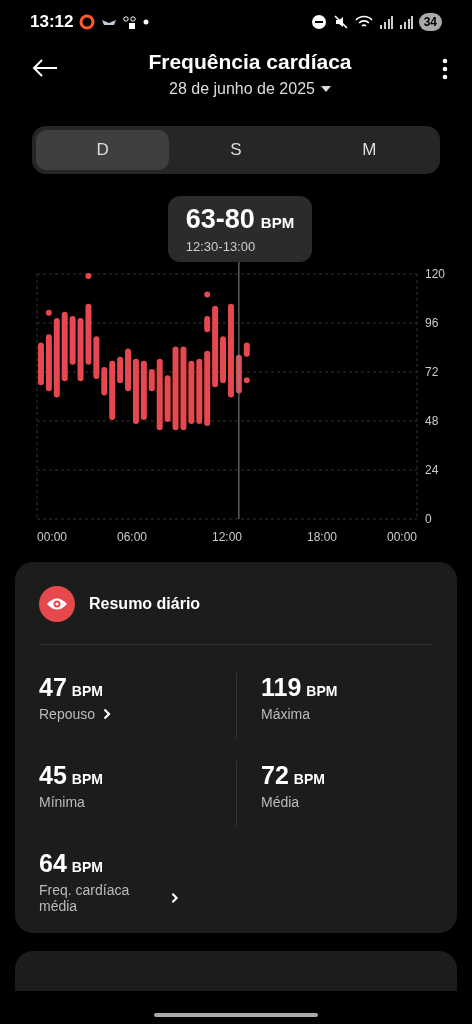 Image resolution: width=472 pixels, height=1024 pixels. What do you see at coordinates (87, 22) in the screenshot?
I see `ring-icon` at bounding box center [87, 22].